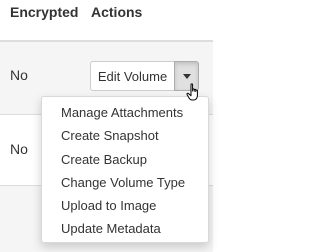 This screenshot has width=320, height=252. I want to click on menu-item-create-snapshot: Create Snapshot, so click(125, 135).